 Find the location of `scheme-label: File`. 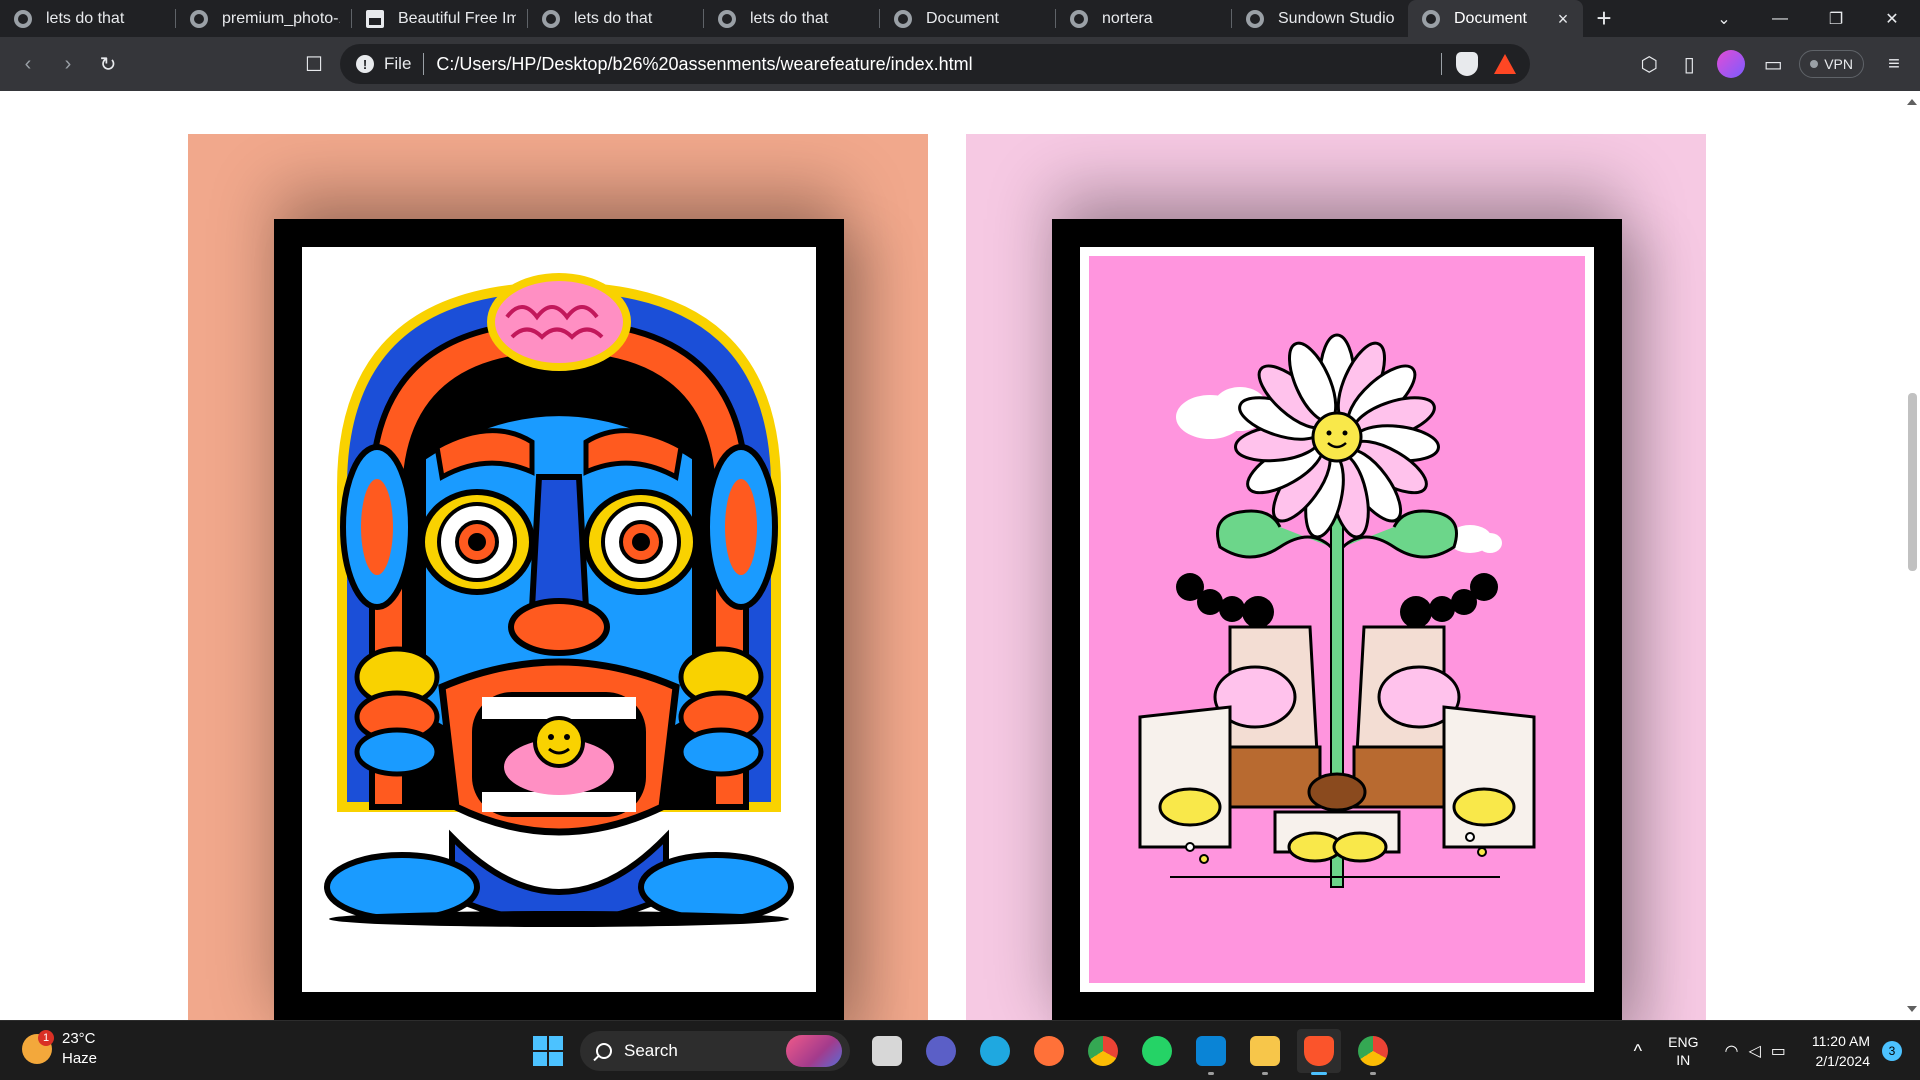

scheme-label: File is located at coordinates (398, 63).